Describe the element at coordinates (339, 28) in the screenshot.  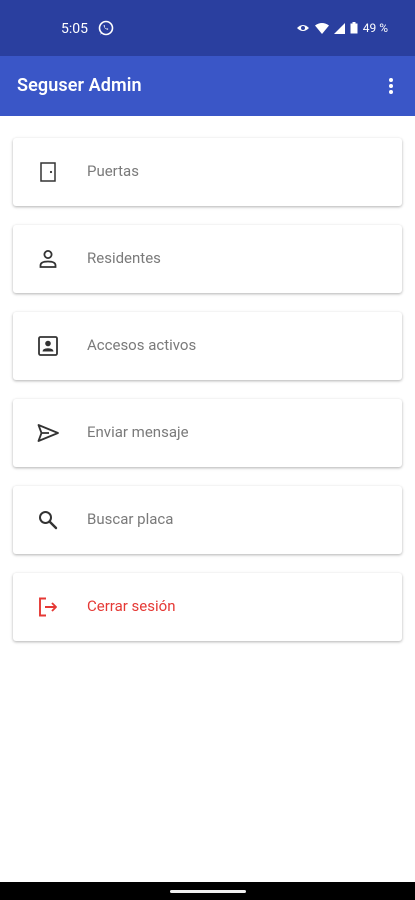
I see `signal-icon` at that location.